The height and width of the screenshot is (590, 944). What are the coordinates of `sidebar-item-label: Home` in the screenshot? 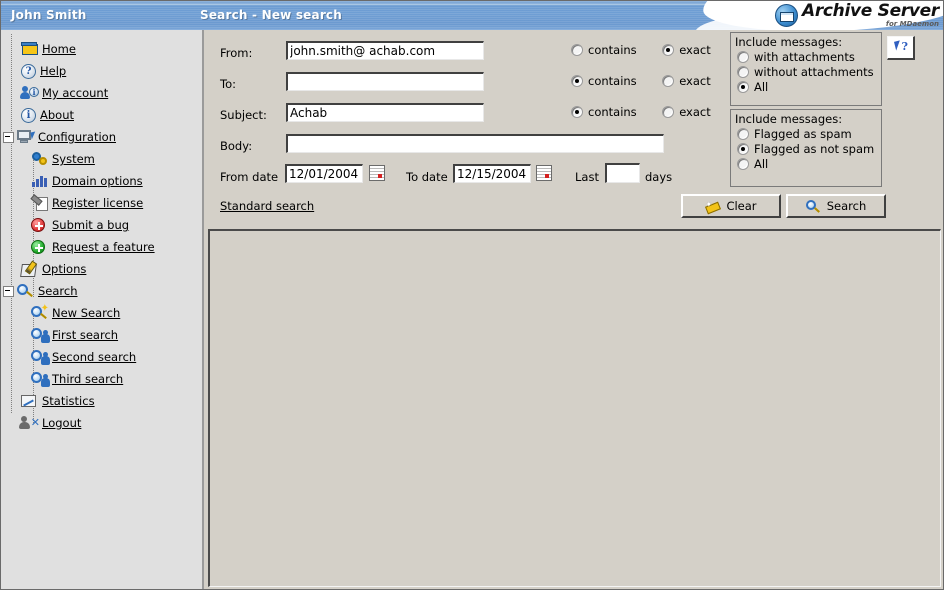 It's located at (59, 49).